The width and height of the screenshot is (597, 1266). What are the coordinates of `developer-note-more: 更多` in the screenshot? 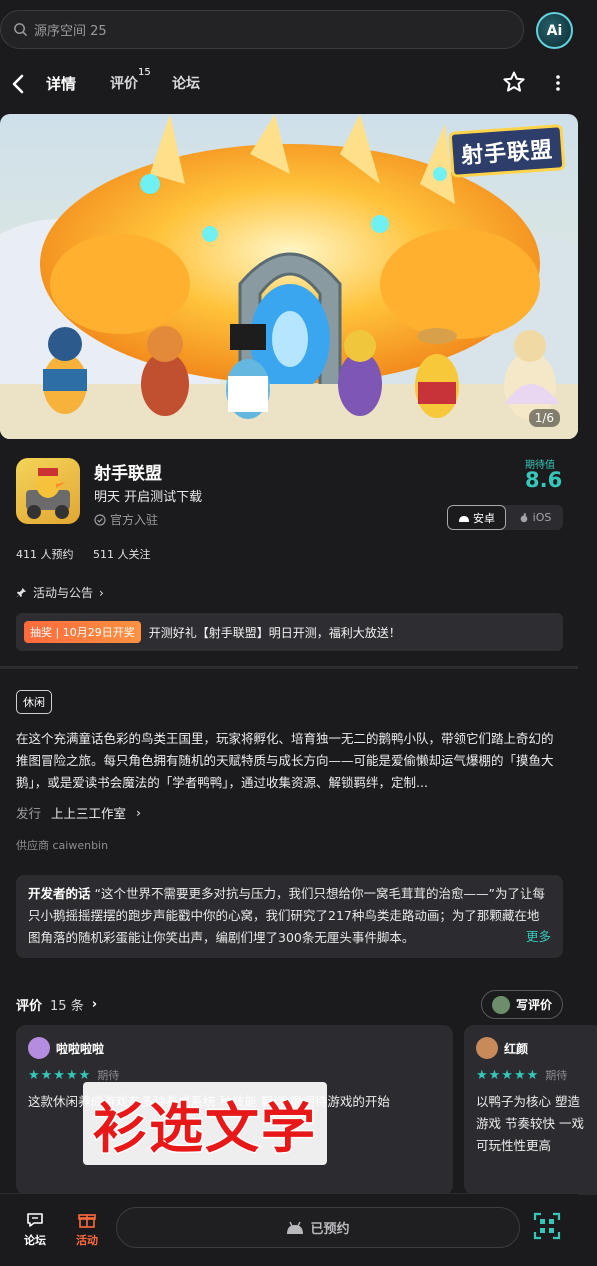 It's located at (534, 937).